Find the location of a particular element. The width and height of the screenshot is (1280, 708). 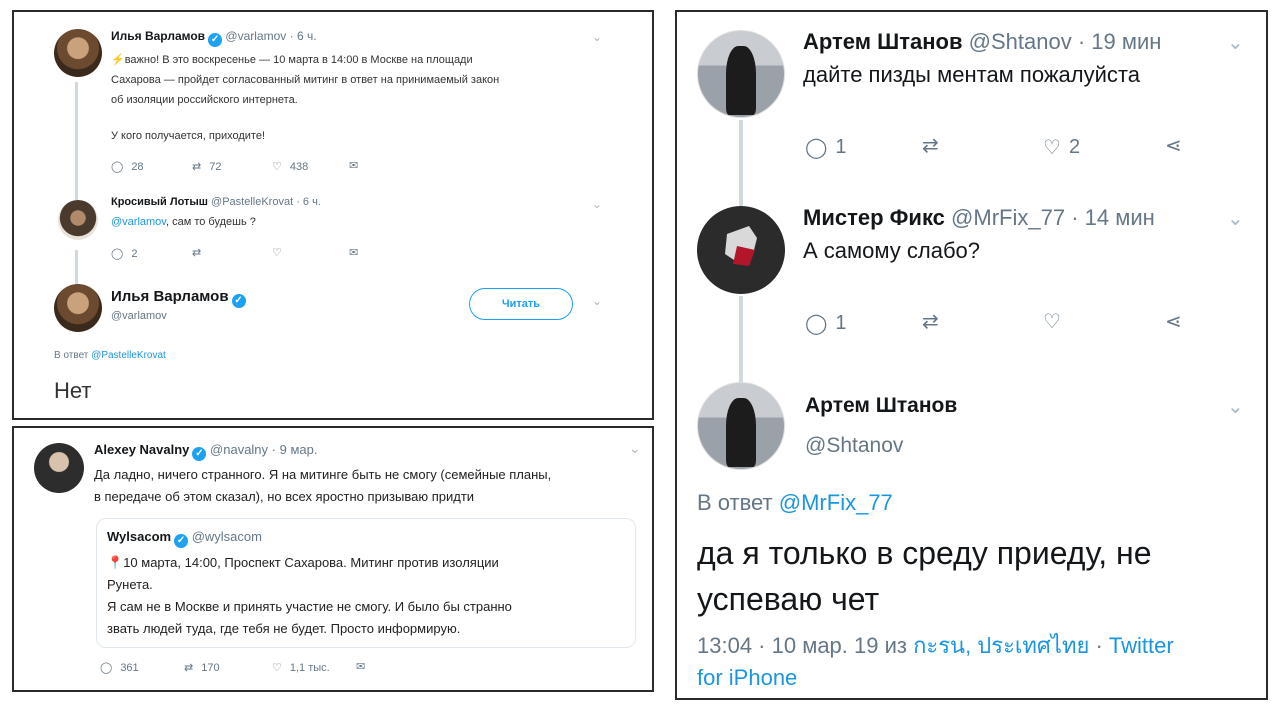

reply-to-link: @PastelleKrovat is located at coordinates (128, 355).